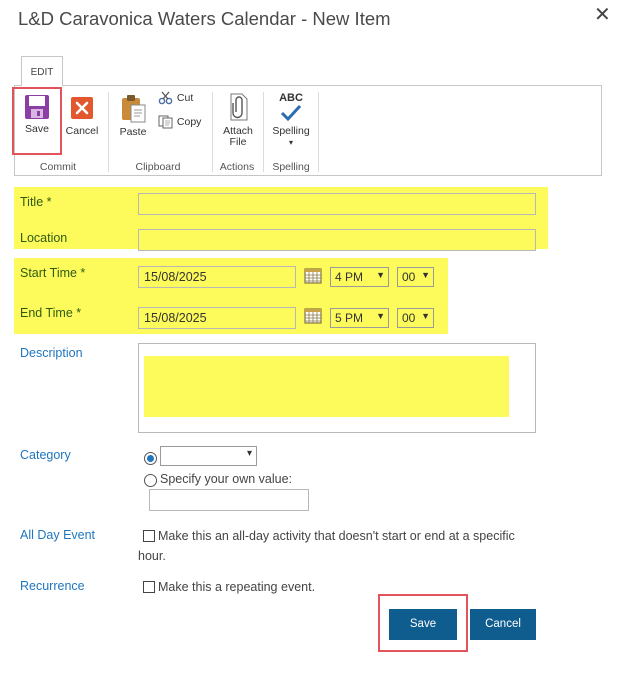 The height and width of the screenshot is (699, 623). Describe the element at coordinates (133, 132) in the screenshot. I see `paste-label: Paste` at that location.